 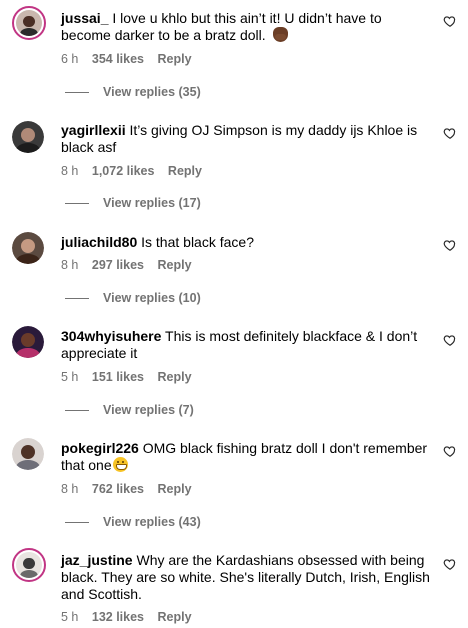 What do you see at coordinates (118, 377) in the screenshot?
I see `comment-likes: 151 likes` at bounding box center [118, 377].